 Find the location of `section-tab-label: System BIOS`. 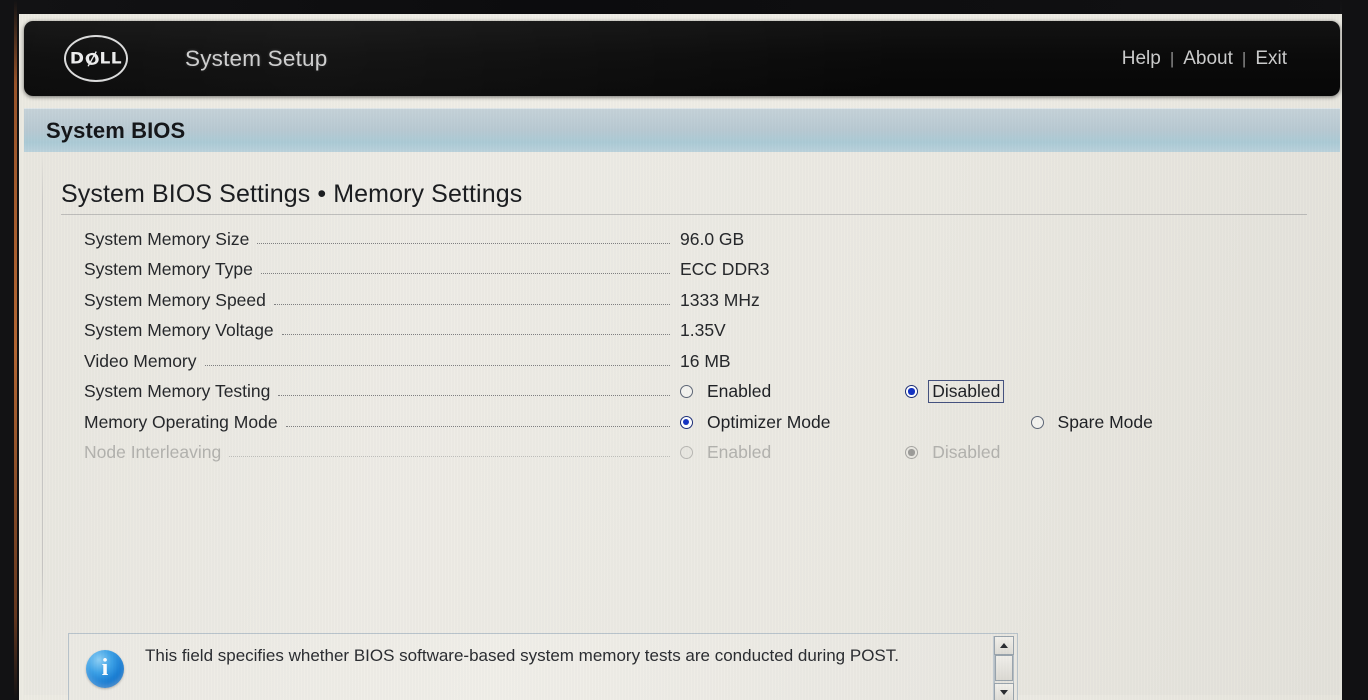

section-tab-label: System BIOS is located at coordinates (116, 130).